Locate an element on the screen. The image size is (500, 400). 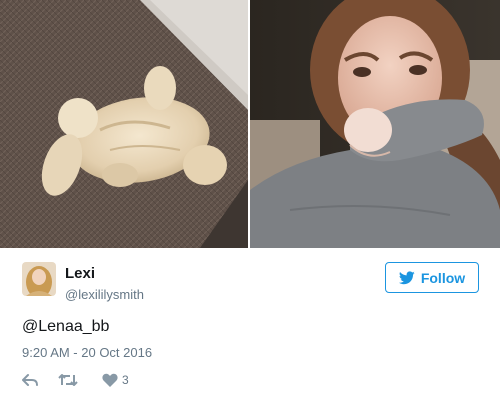
like-count: 3 is located at coordinates (125, 380).